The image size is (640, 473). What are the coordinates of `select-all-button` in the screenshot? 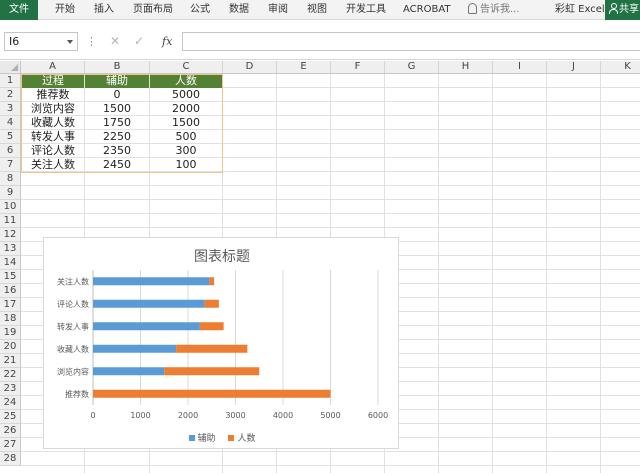 It's located at (10, 67).